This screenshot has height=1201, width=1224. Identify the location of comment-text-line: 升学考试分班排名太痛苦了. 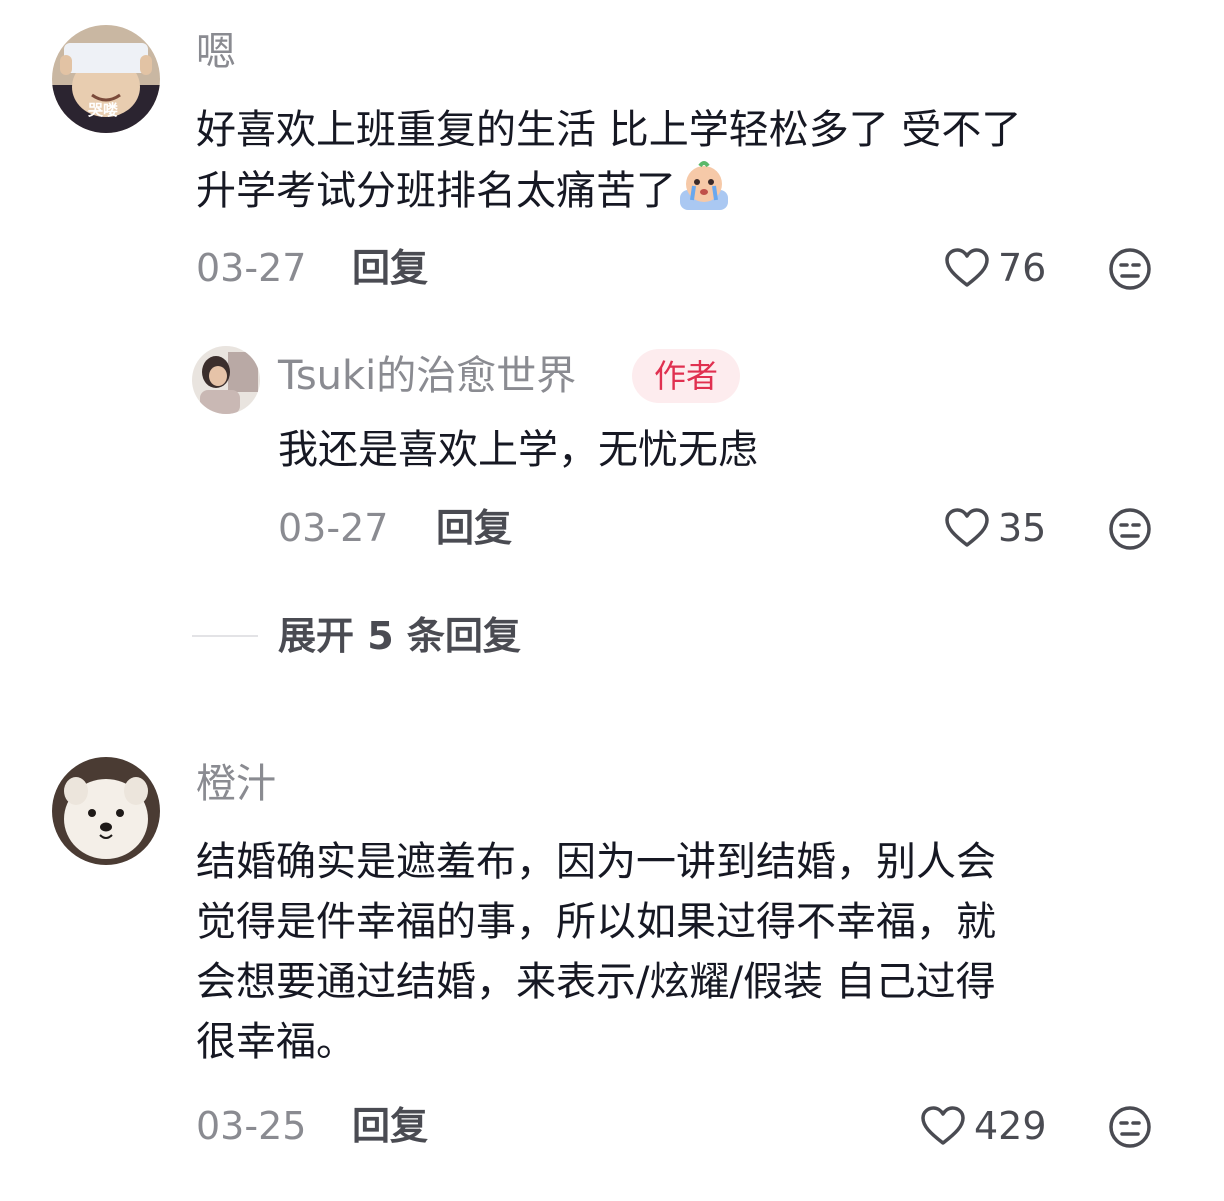
(608, 190).